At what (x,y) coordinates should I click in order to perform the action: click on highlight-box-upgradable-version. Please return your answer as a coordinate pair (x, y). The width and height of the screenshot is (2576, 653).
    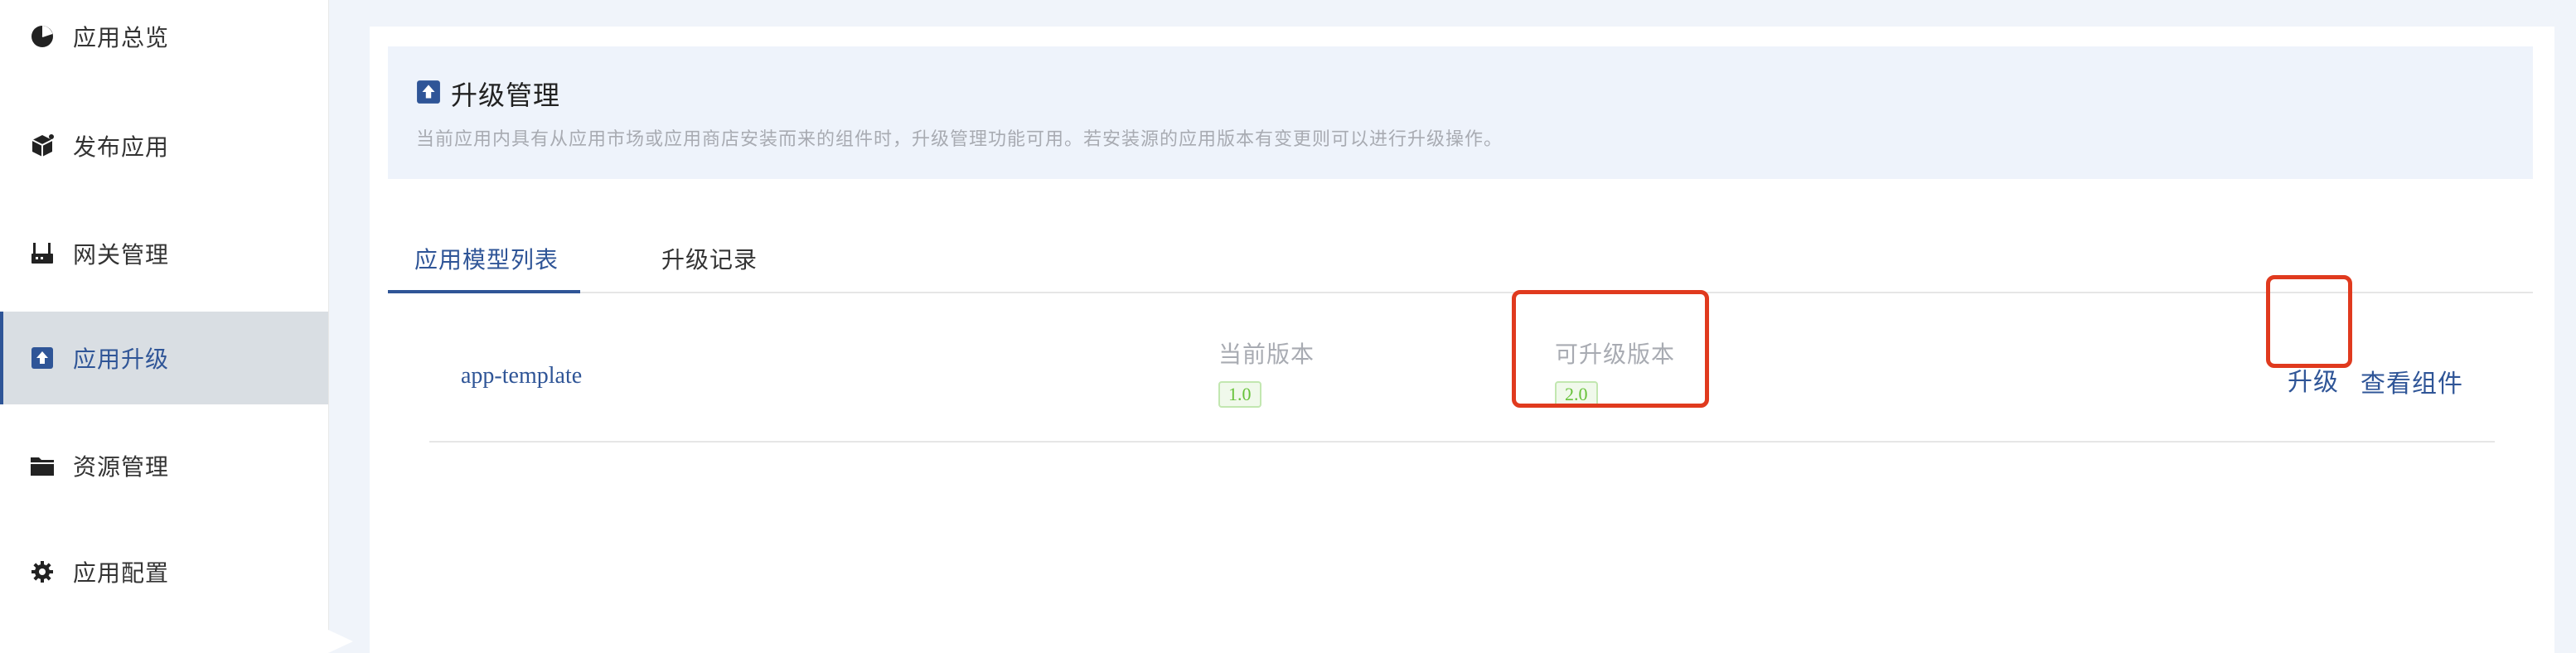
    Looking at the image, I should click on (1610, 349).